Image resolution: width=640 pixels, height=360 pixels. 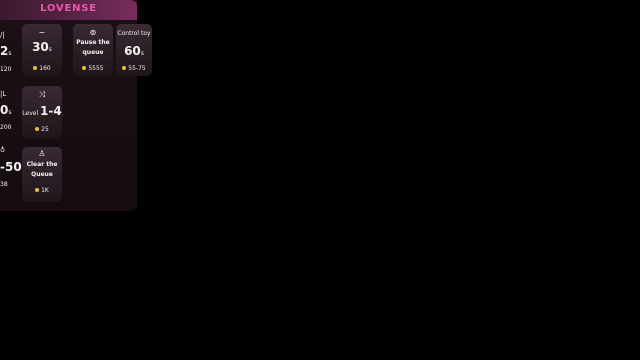 I want to click on card-name: Pause the queue, so click(x=93, y=47).